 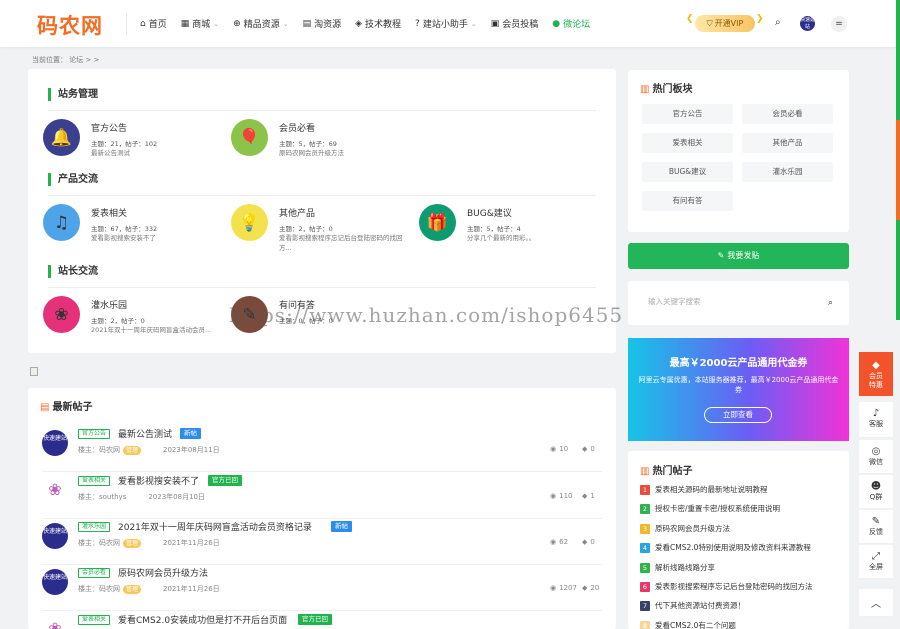 I want to click on forum-latest: 原码农网会员升级方法, so click(x=346, y=152).